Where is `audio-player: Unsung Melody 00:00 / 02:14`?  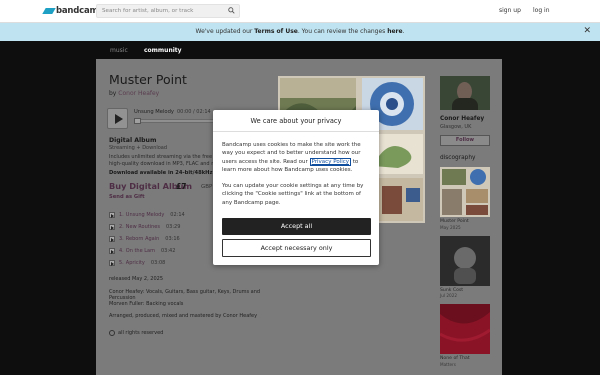
audio-player: Unsung Melody 00:00 / 02:14 is located at coordinates (162, 118).